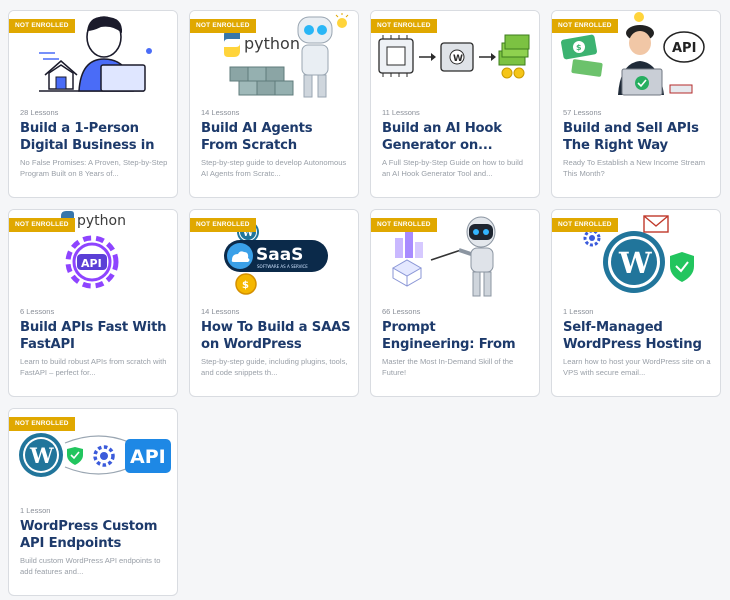 The height and width of the screenshot is (600, 730). What do you see at coordinates (401, 311) in the screenshot?
I see `lesson-count: 66 Lessons` at bounding box center [401, 311].